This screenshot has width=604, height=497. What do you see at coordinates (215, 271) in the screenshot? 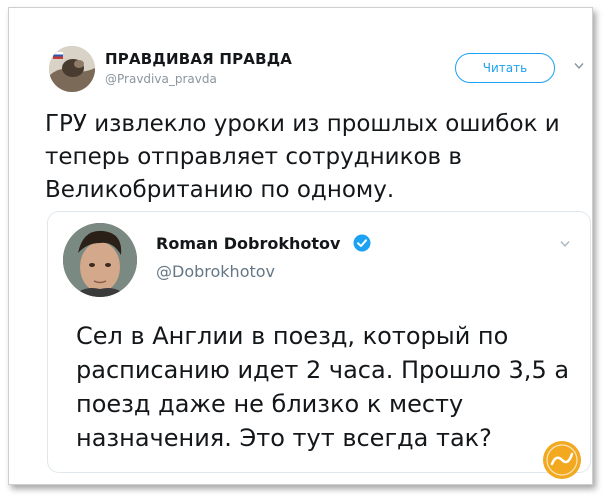
I see `quoted-author-handle: @Dobrokhotov` at bounding box center [215, 271].